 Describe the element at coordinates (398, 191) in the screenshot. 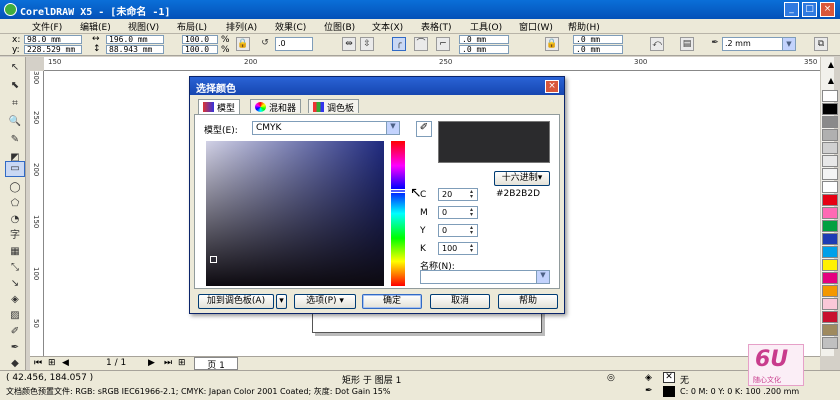

I see `hue-slider-handle` at that location.